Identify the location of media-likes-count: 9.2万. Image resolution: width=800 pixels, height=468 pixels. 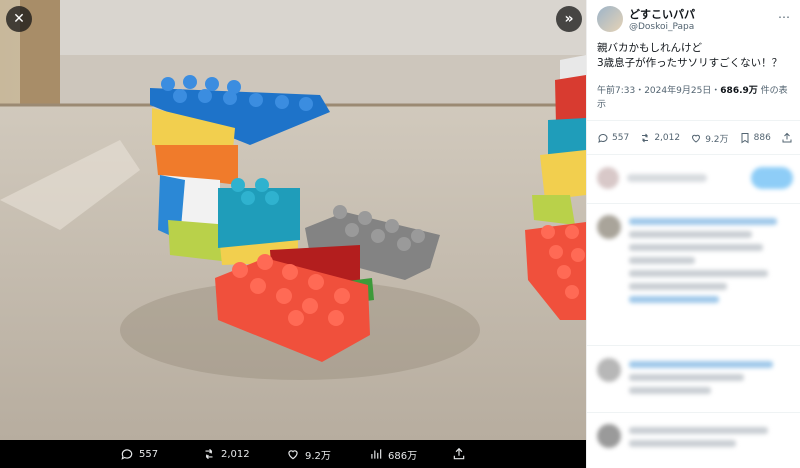
(318, 456).